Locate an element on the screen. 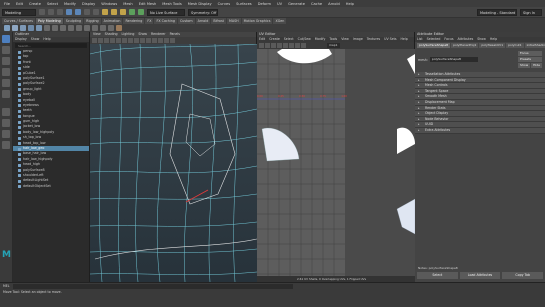 Image resolution: width=545 pixels, height=307 pixels. attribute-menu-item: Selected is located at coordinates (434, 39).